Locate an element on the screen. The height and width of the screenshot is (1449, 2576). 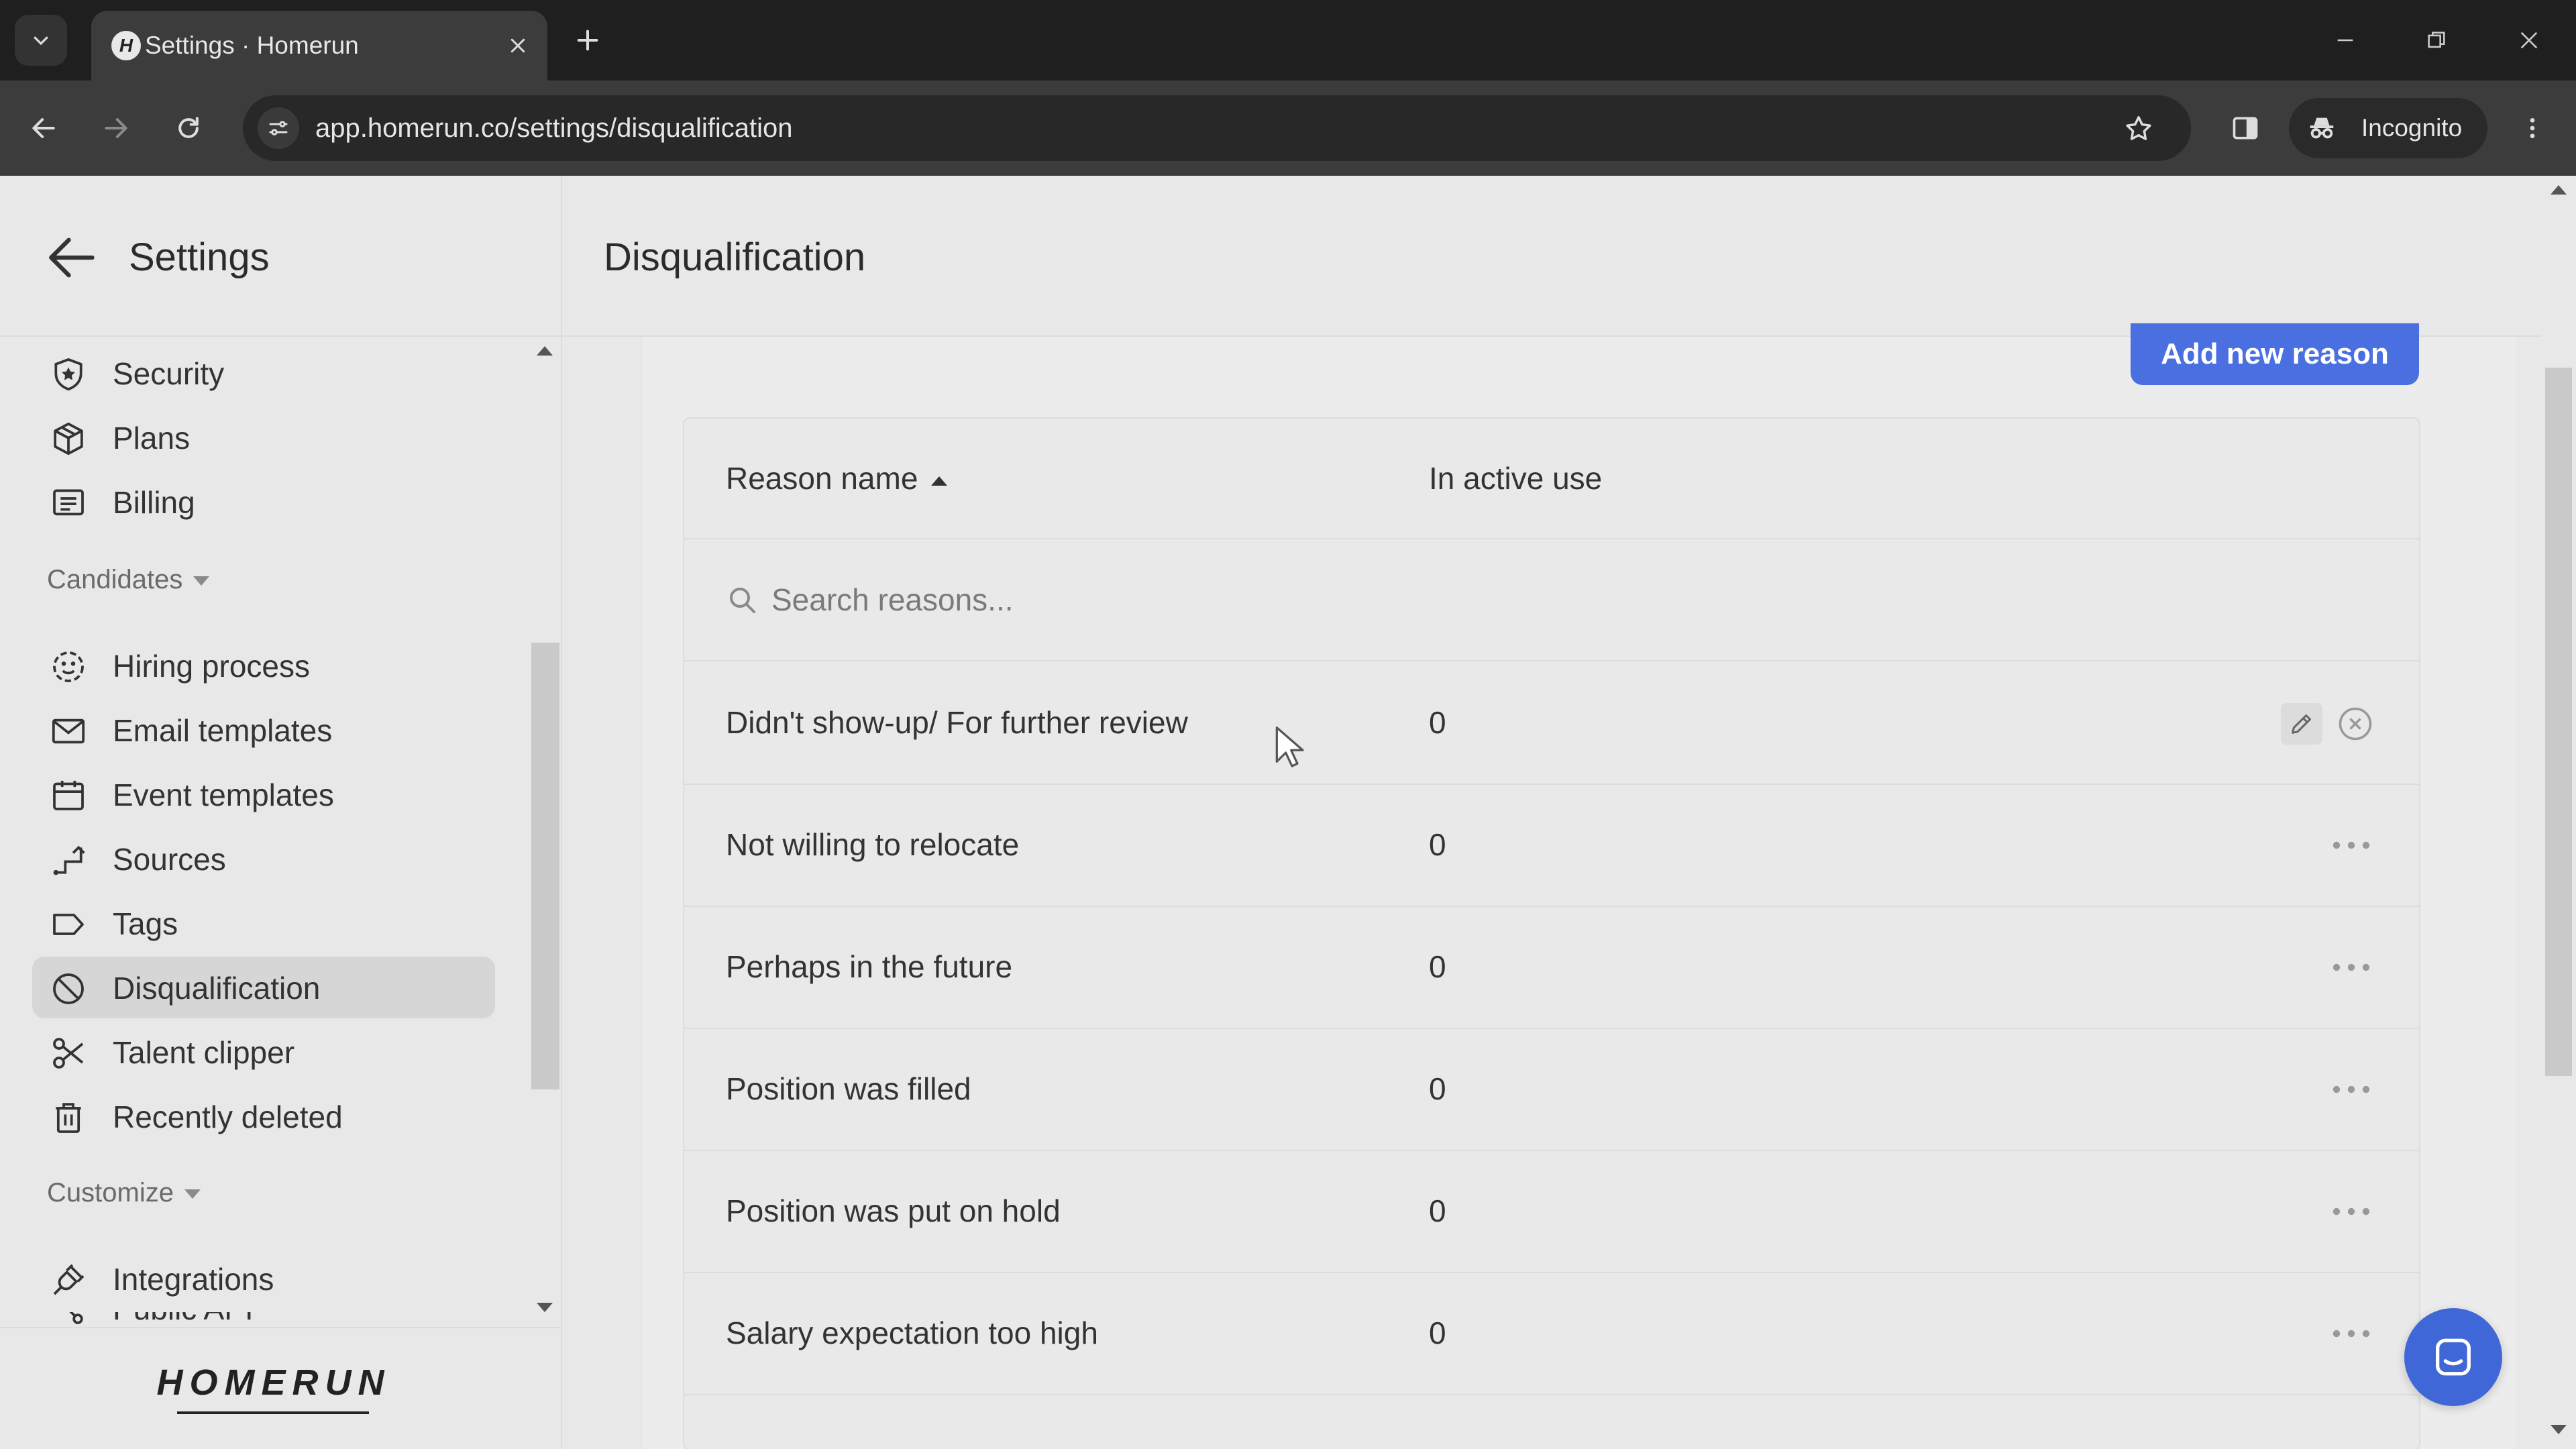
table-row: Position was put on hold 0 is located at coordinates (1551, 1212).